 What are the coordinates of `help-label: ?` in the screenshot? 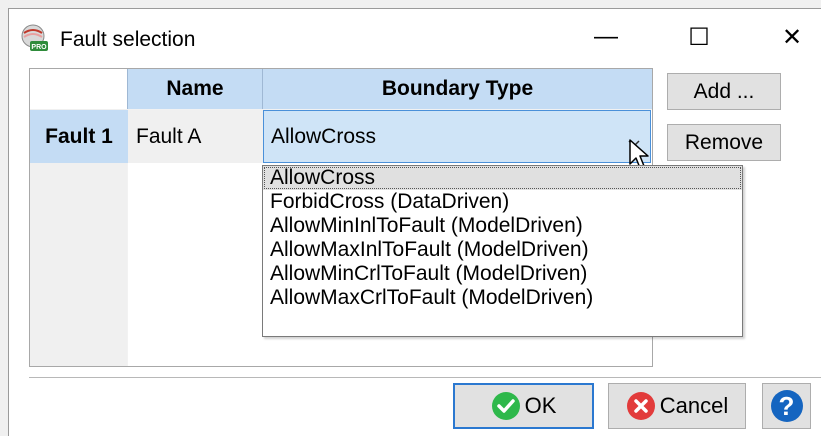 It's located at (786, 406).